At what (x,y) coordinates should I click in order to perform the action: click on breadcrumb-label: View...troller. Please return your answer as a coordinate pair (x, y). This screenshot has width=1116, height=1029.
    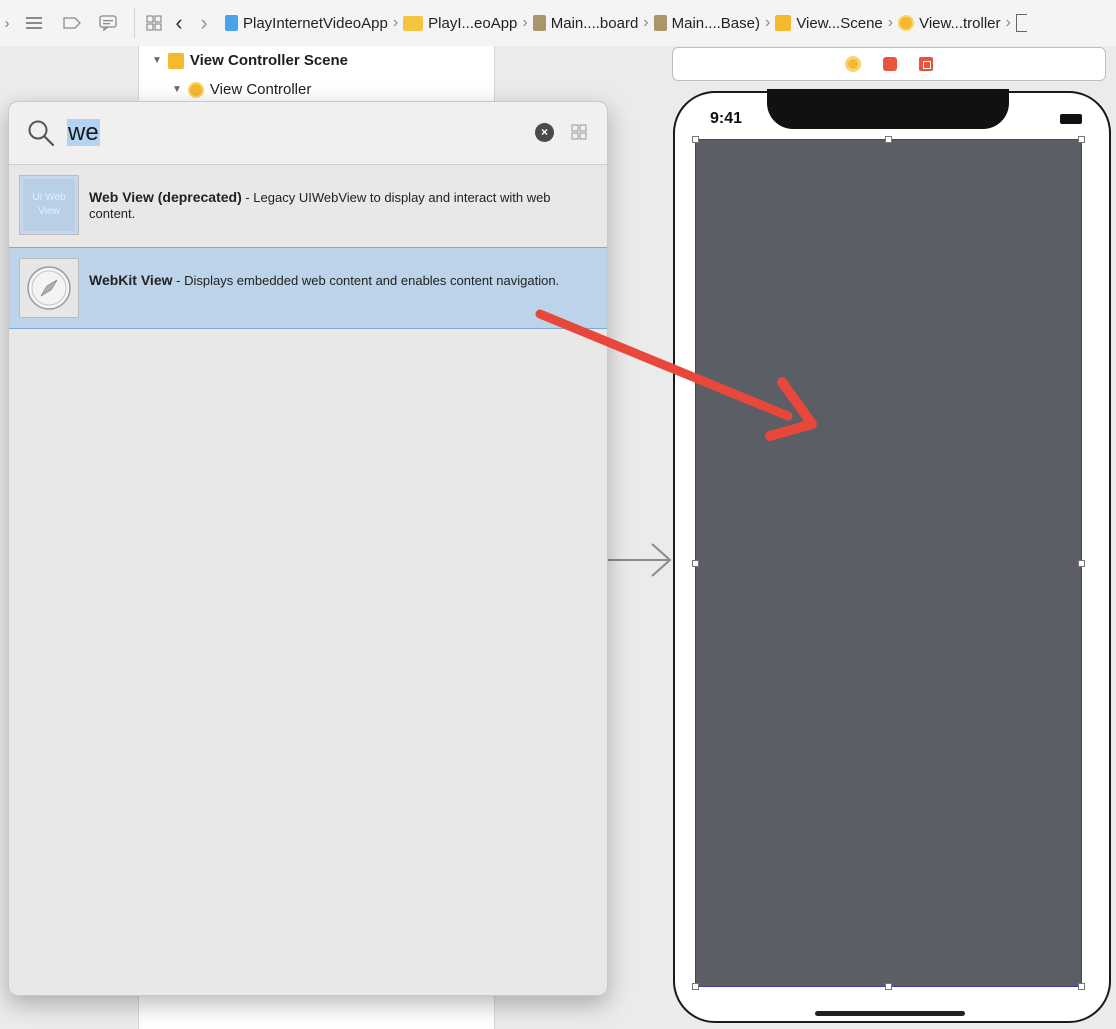
    Looking at the image, I should click on (960, 23).